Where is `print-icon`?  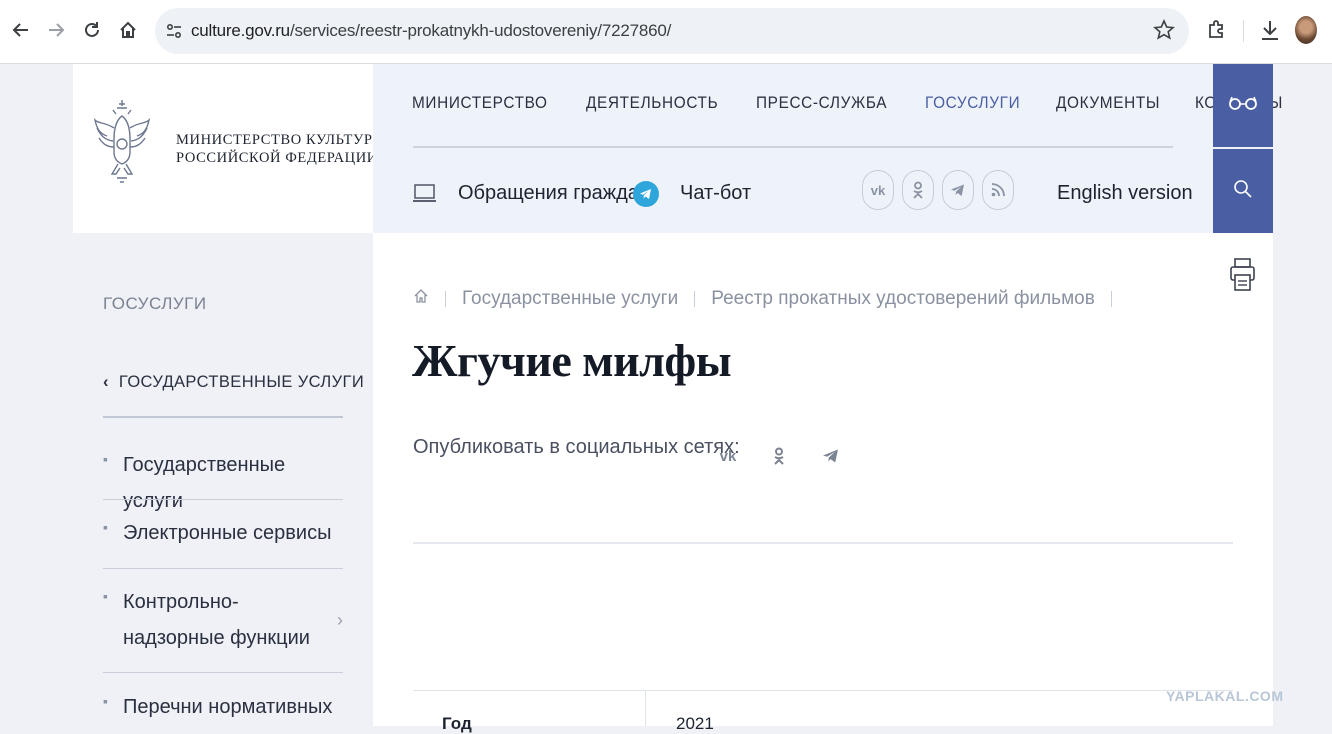
print-icon is located at coordinates (1242, 275).